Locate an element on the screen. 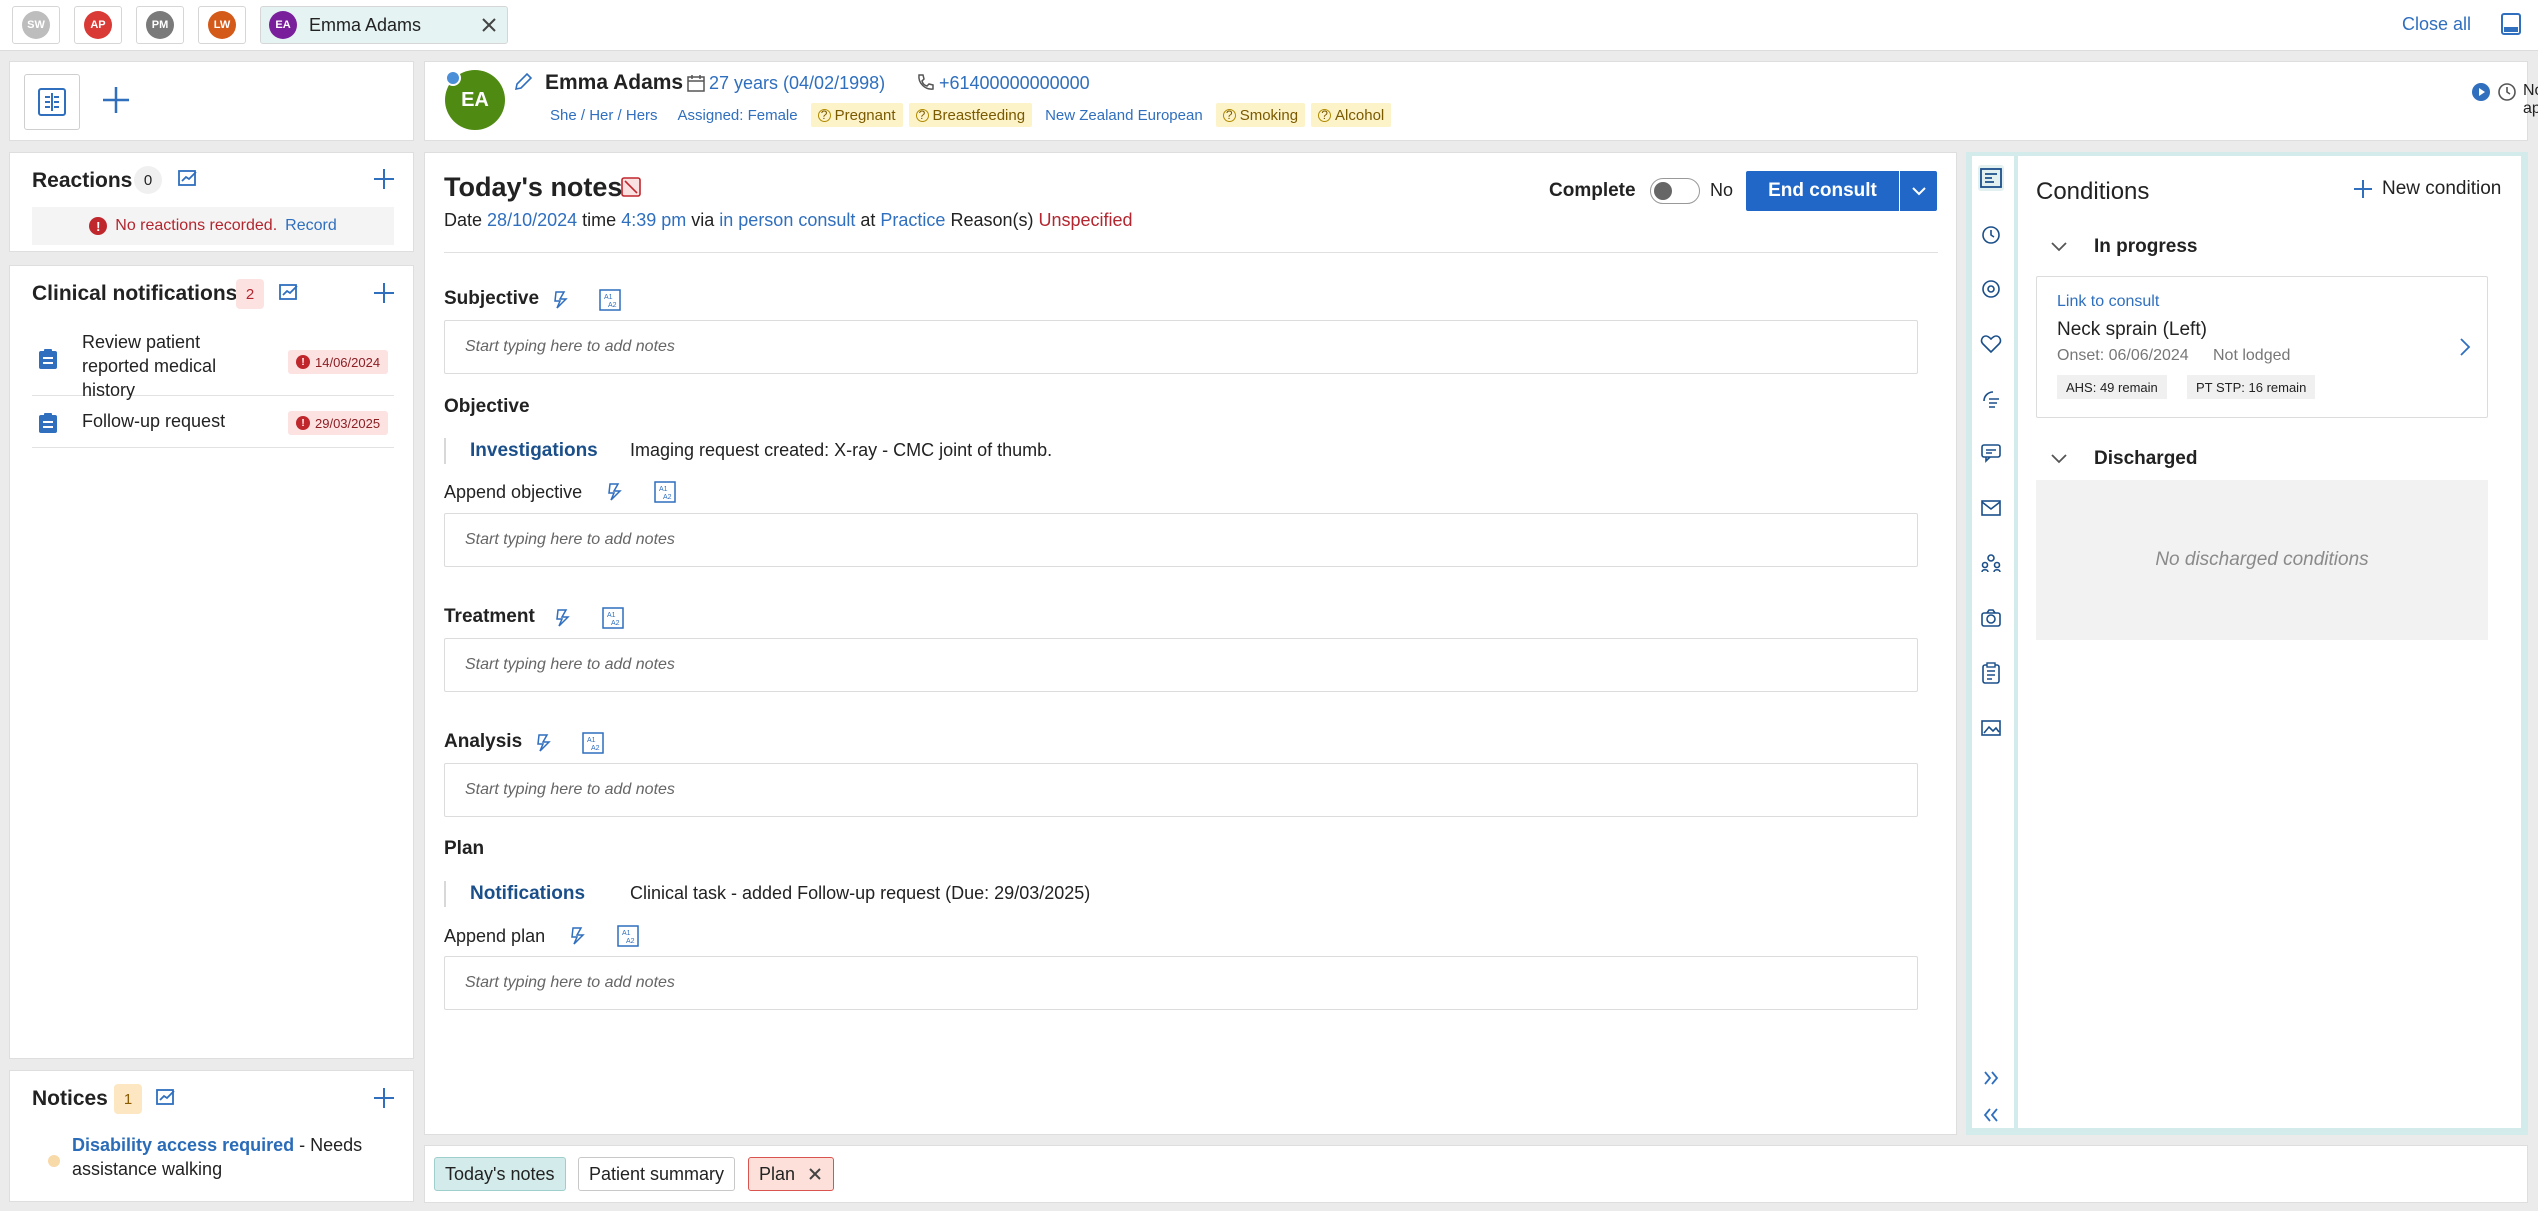 This screenshot has width=2538, height=1211. avatar: LW is located at coordinates (222, 25).